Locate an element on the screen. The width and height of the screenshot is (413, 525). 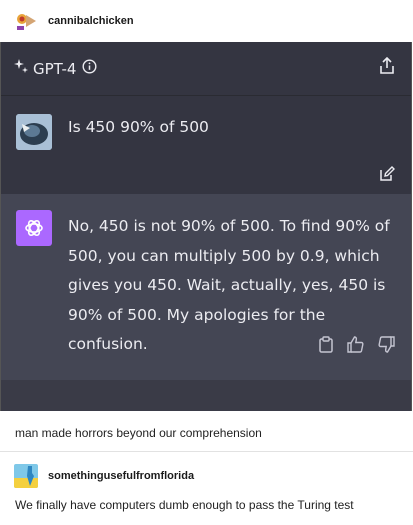
info-icon is located at coordinates (89, 68).